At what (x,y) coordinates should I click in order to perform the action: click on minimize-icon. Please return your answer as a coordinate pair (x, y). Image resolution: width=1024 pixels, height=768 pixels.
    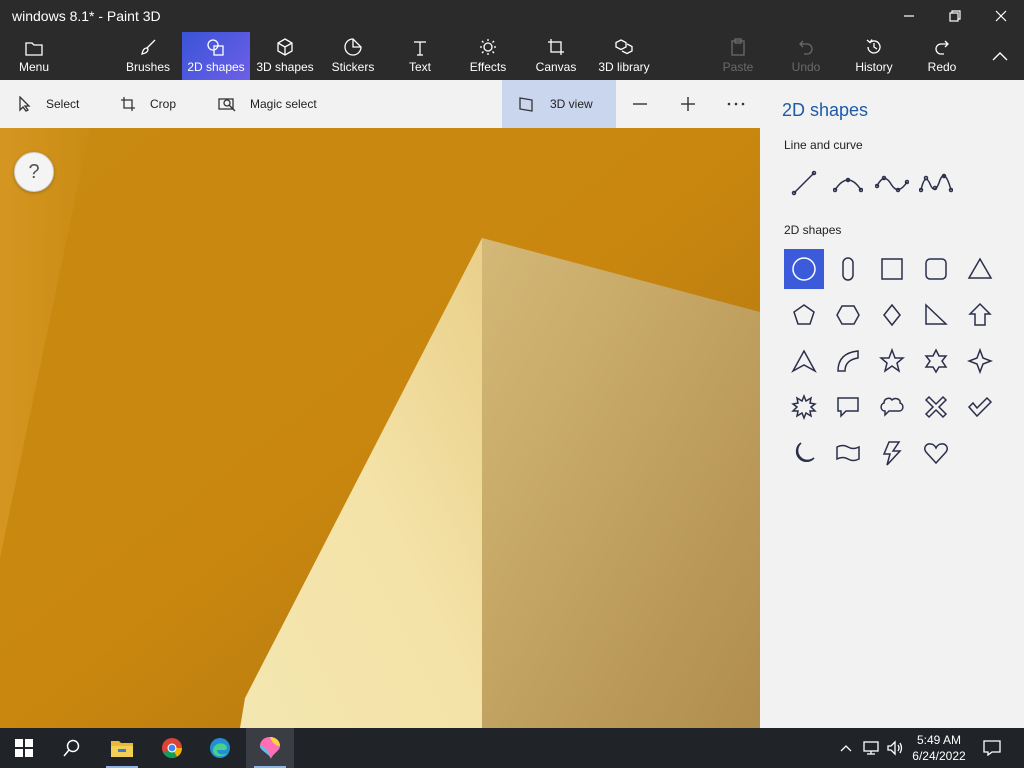
    Looking at the image, I should click on (909, 16).